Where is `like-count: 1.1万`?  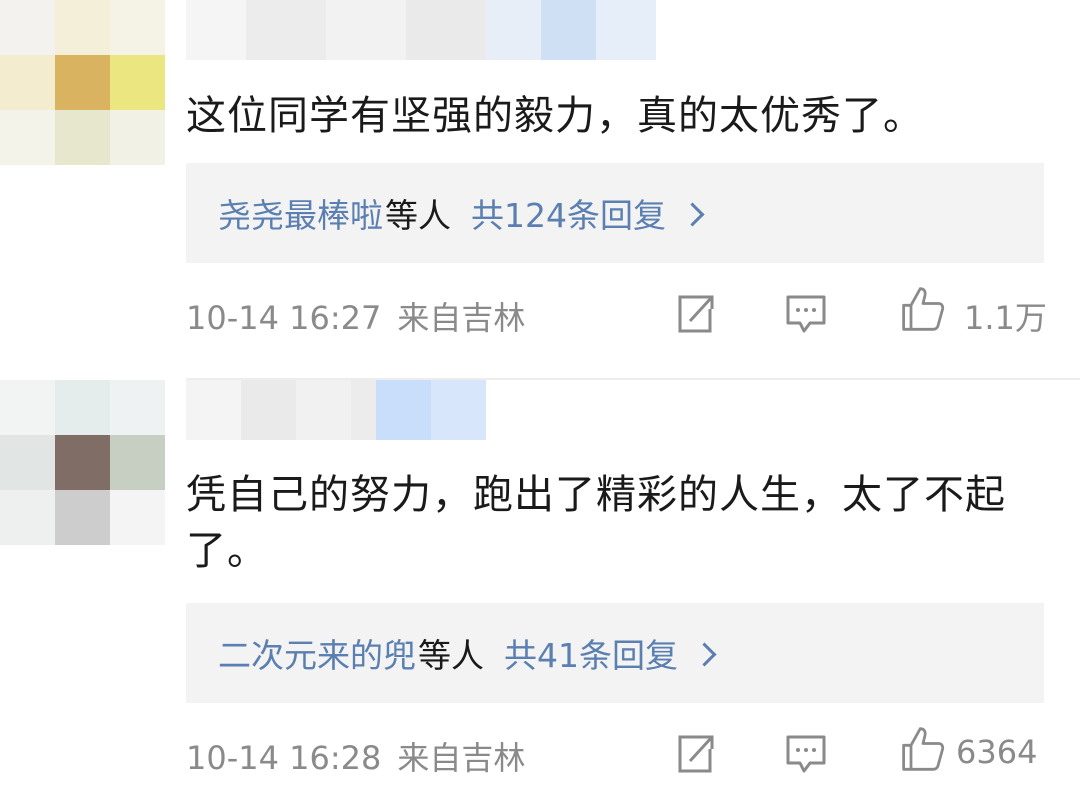
like-count: 1.1万 is located at coordinates (1005, 318).